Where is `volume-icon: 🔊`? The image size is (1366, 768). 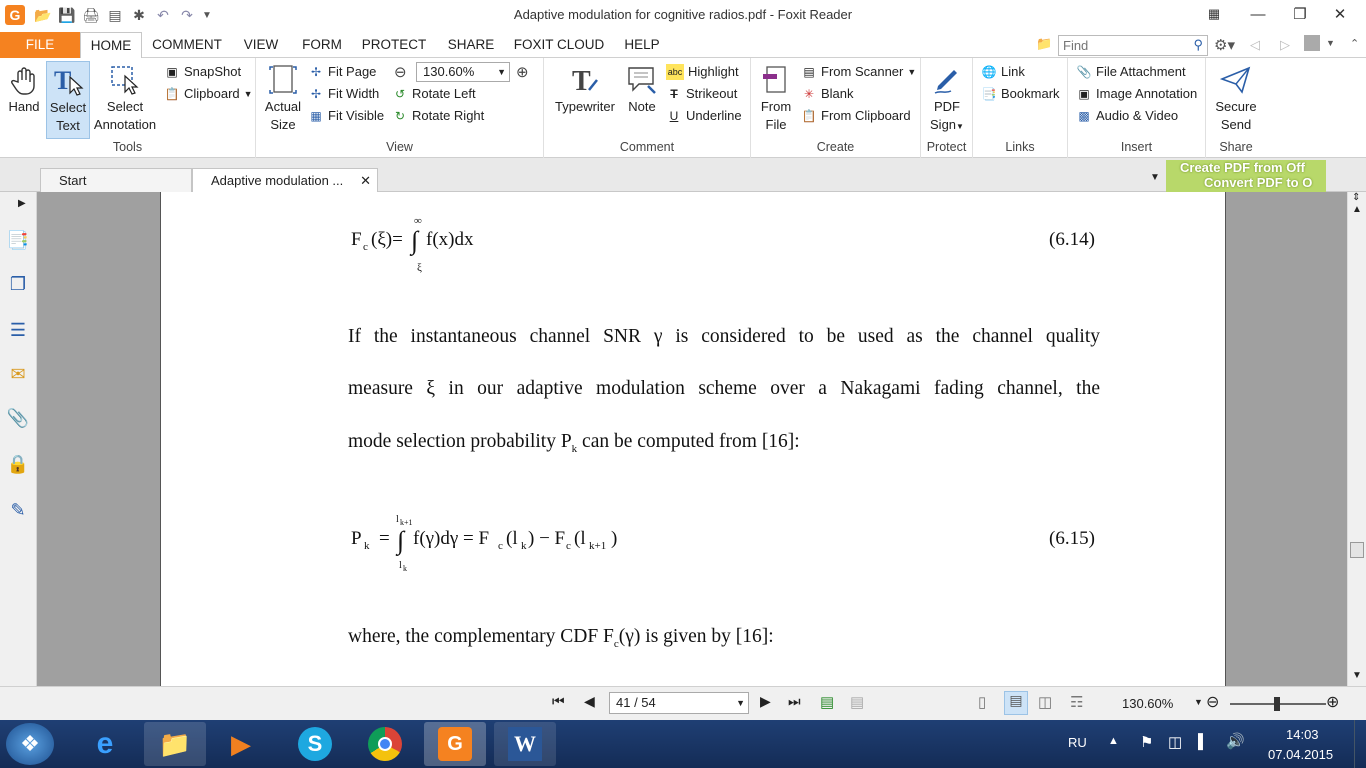 volume-icon: 🔊 is located at coordinates (1235, 741).